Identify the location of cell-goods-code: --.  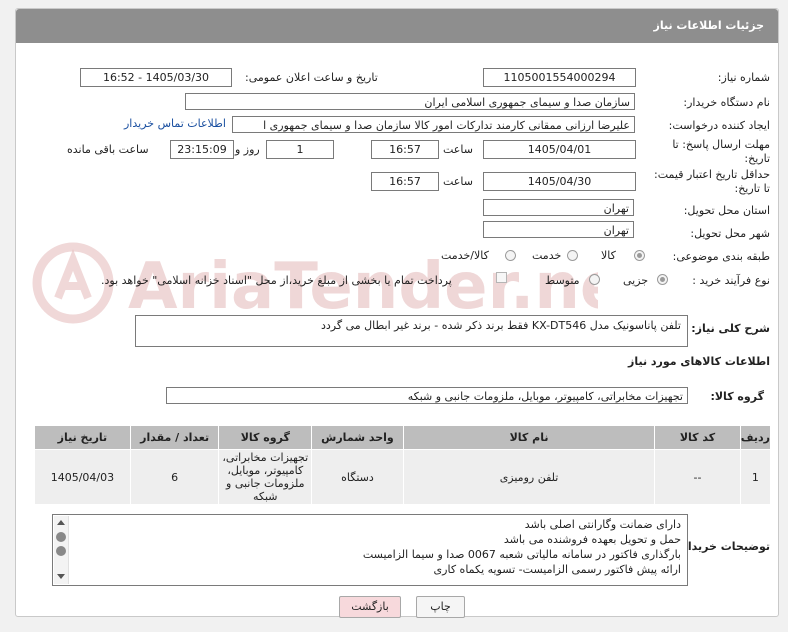
(697, 477).